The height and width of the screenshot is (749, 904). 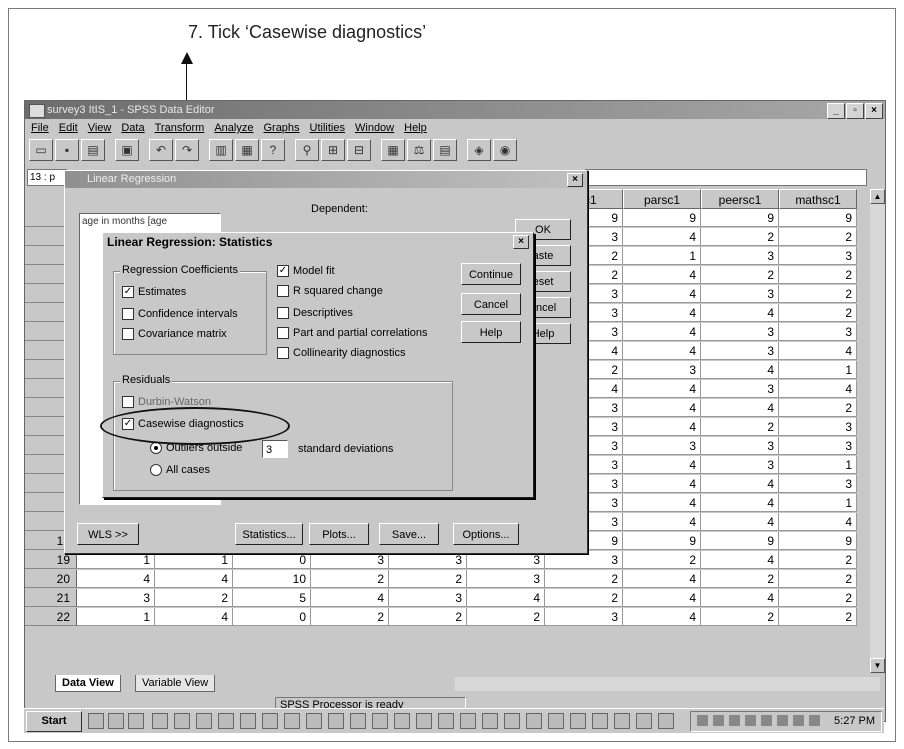 What do you see at coordinates (855, 111) in the screenshot?
I see `restore-button: ▫` at bounding box center [855, 111].